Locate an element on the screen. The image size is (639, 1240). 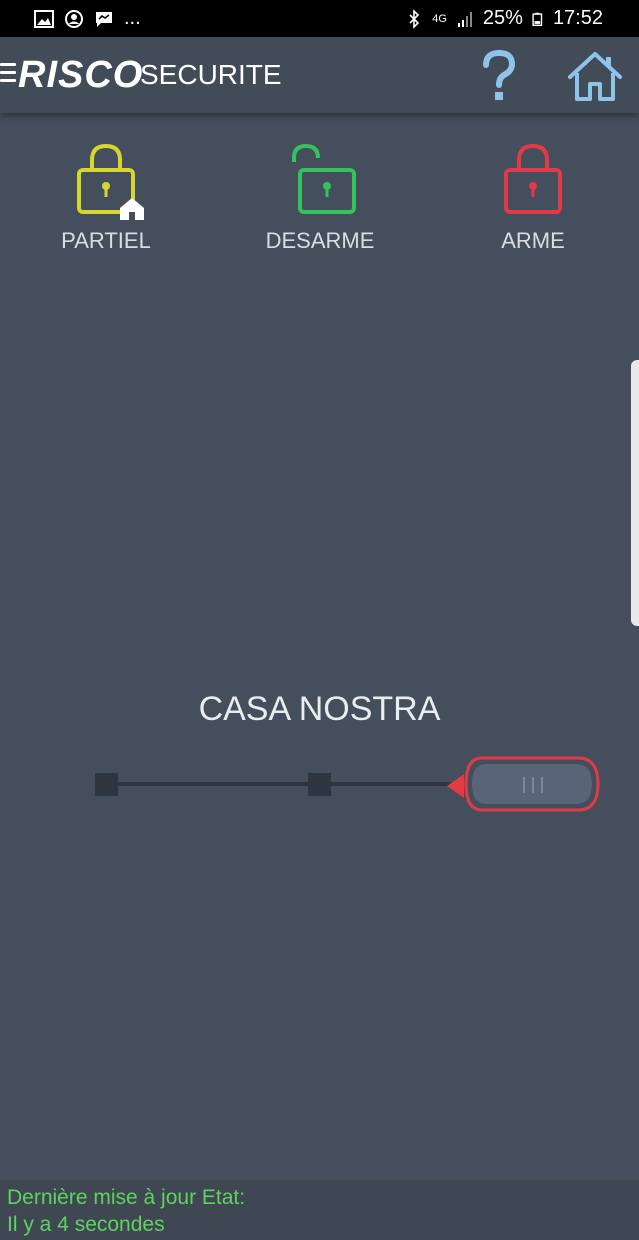
arm-state-slider is located at coordinates (319, 785).